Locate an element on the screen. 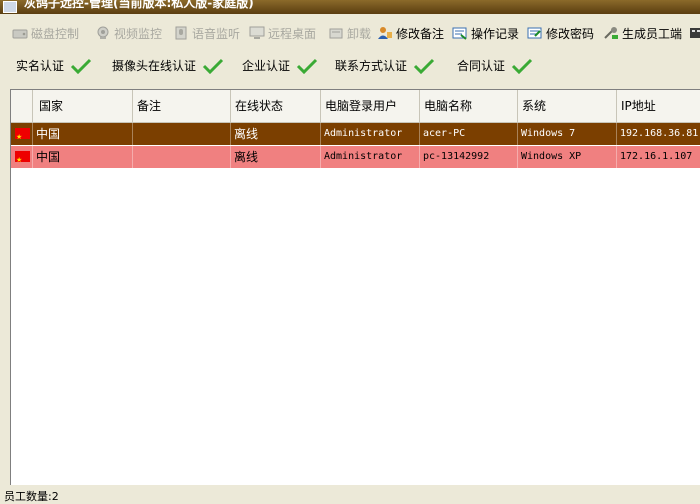  cert-real-name-label: 实名认证 is located at coordinates (40, 66).